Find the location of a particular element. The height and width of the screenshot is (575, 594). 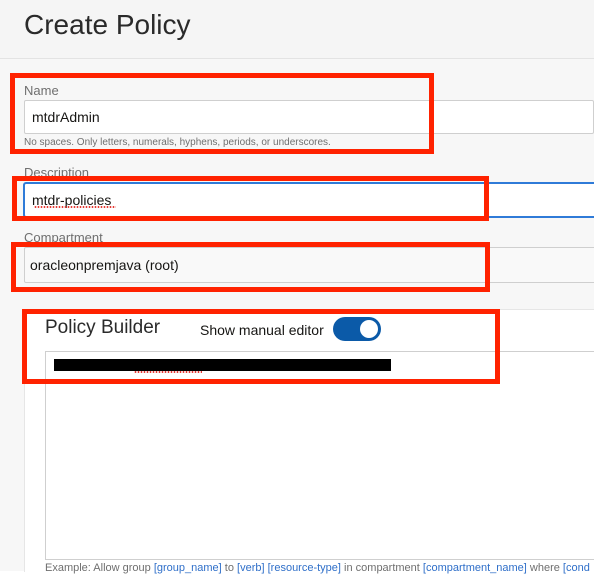

example-group-link: [group_name] is located at coordinates (188, 568).